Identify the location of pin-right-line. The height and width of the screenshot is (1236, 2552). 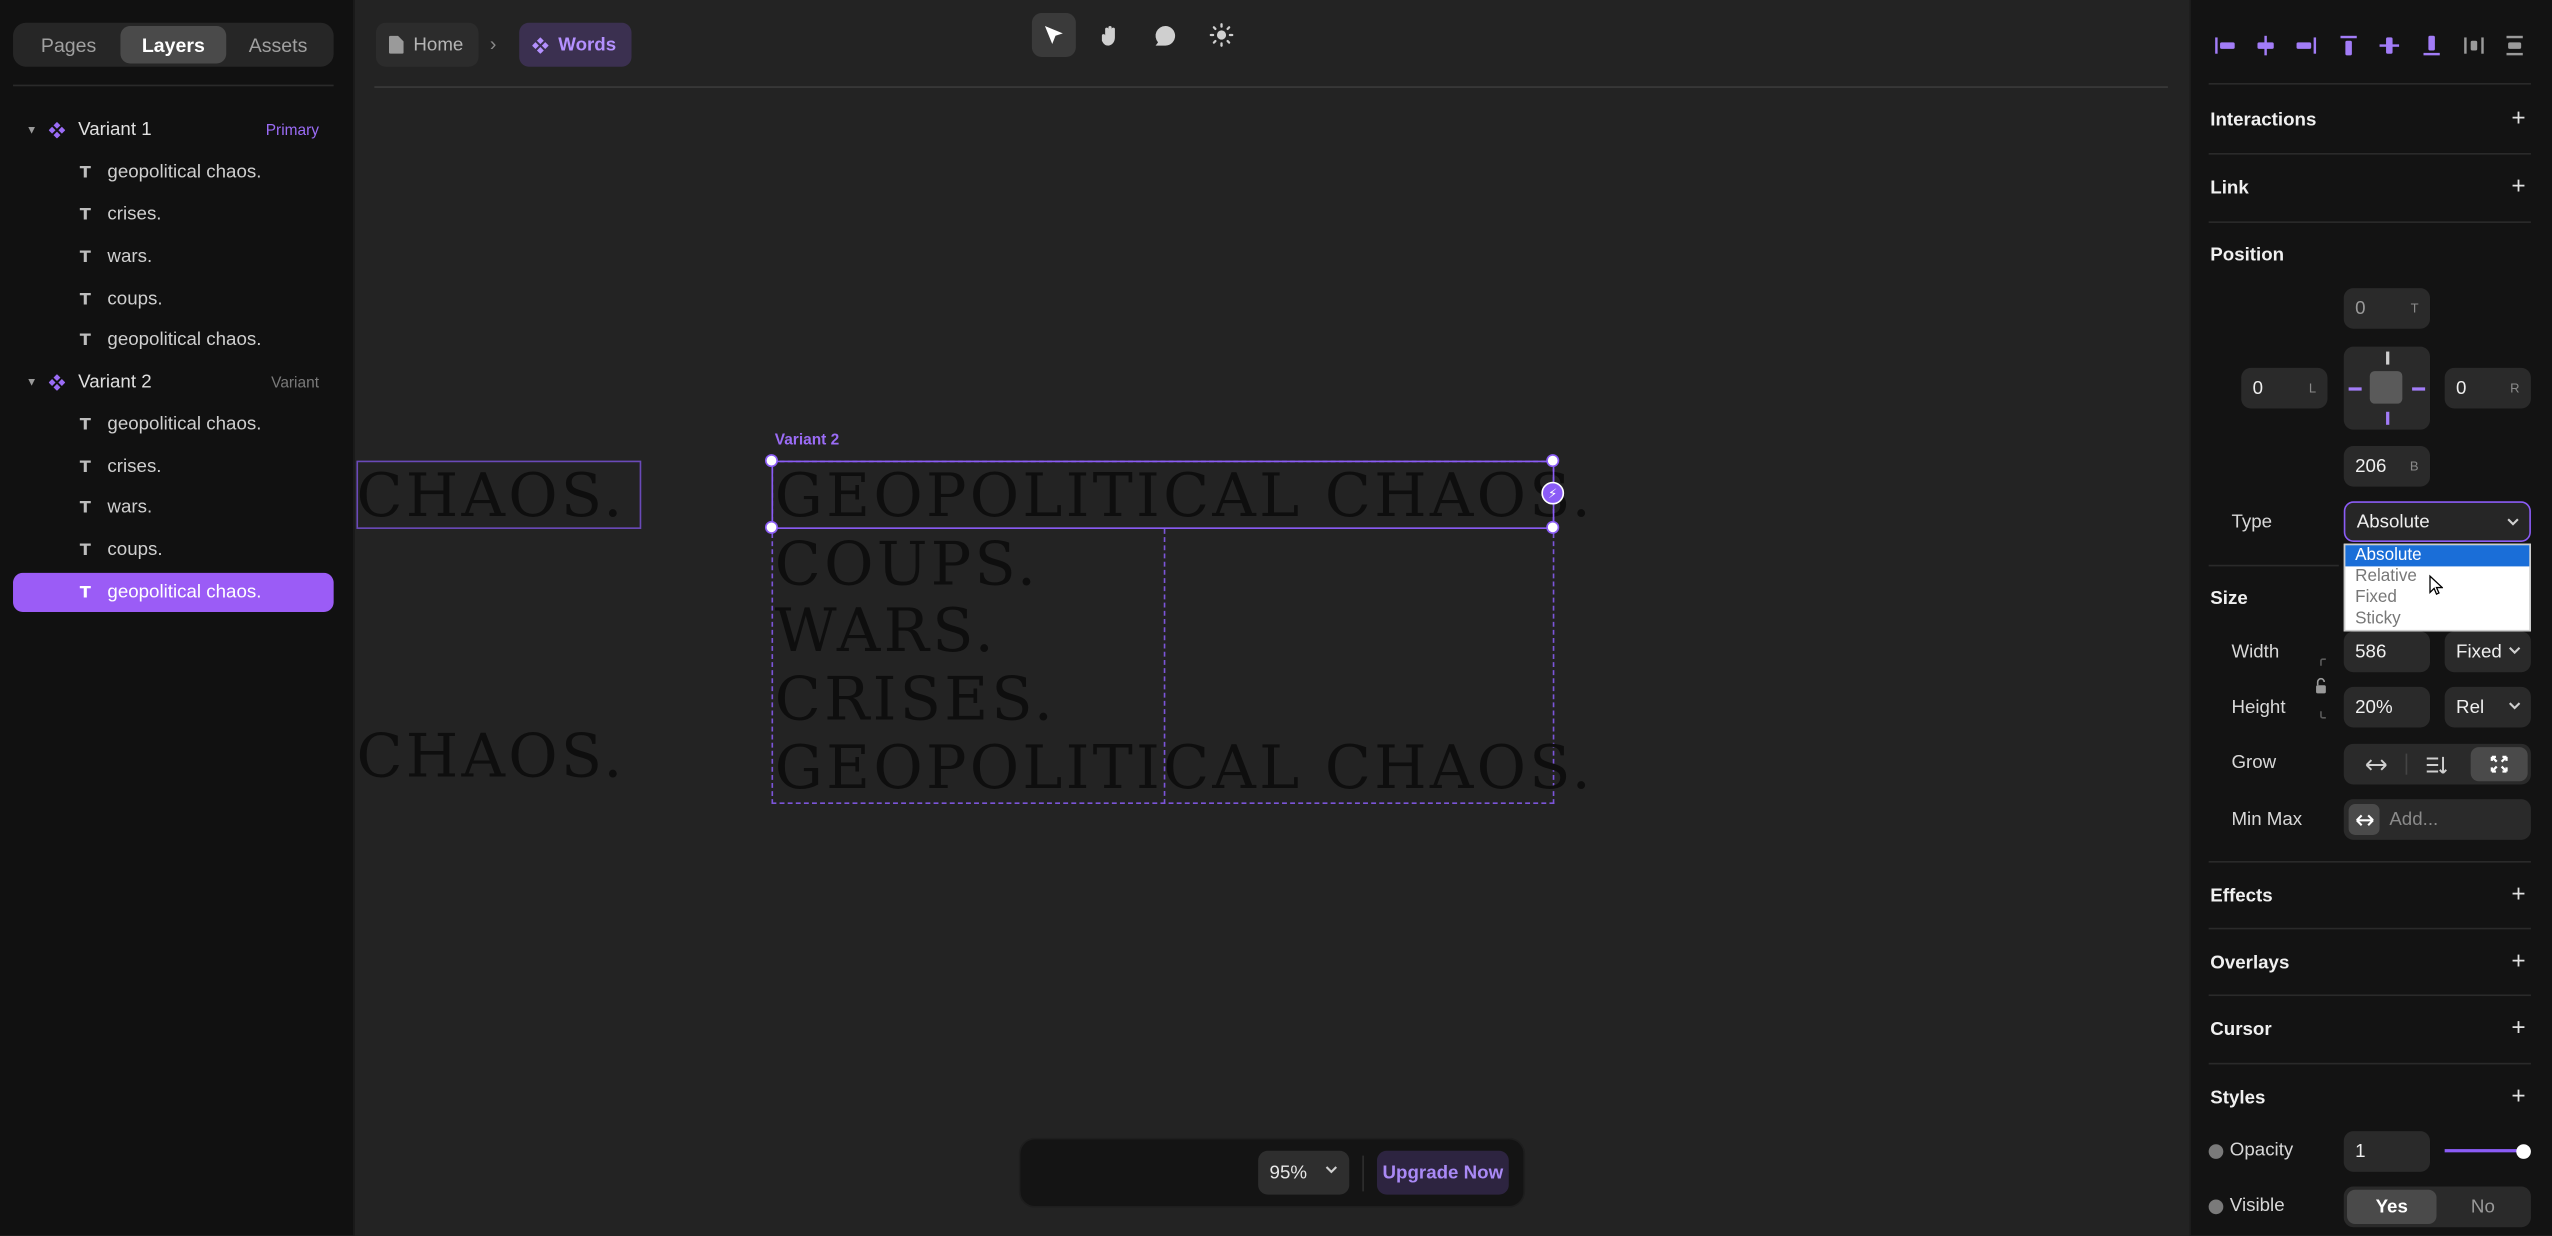
(2419, 388).